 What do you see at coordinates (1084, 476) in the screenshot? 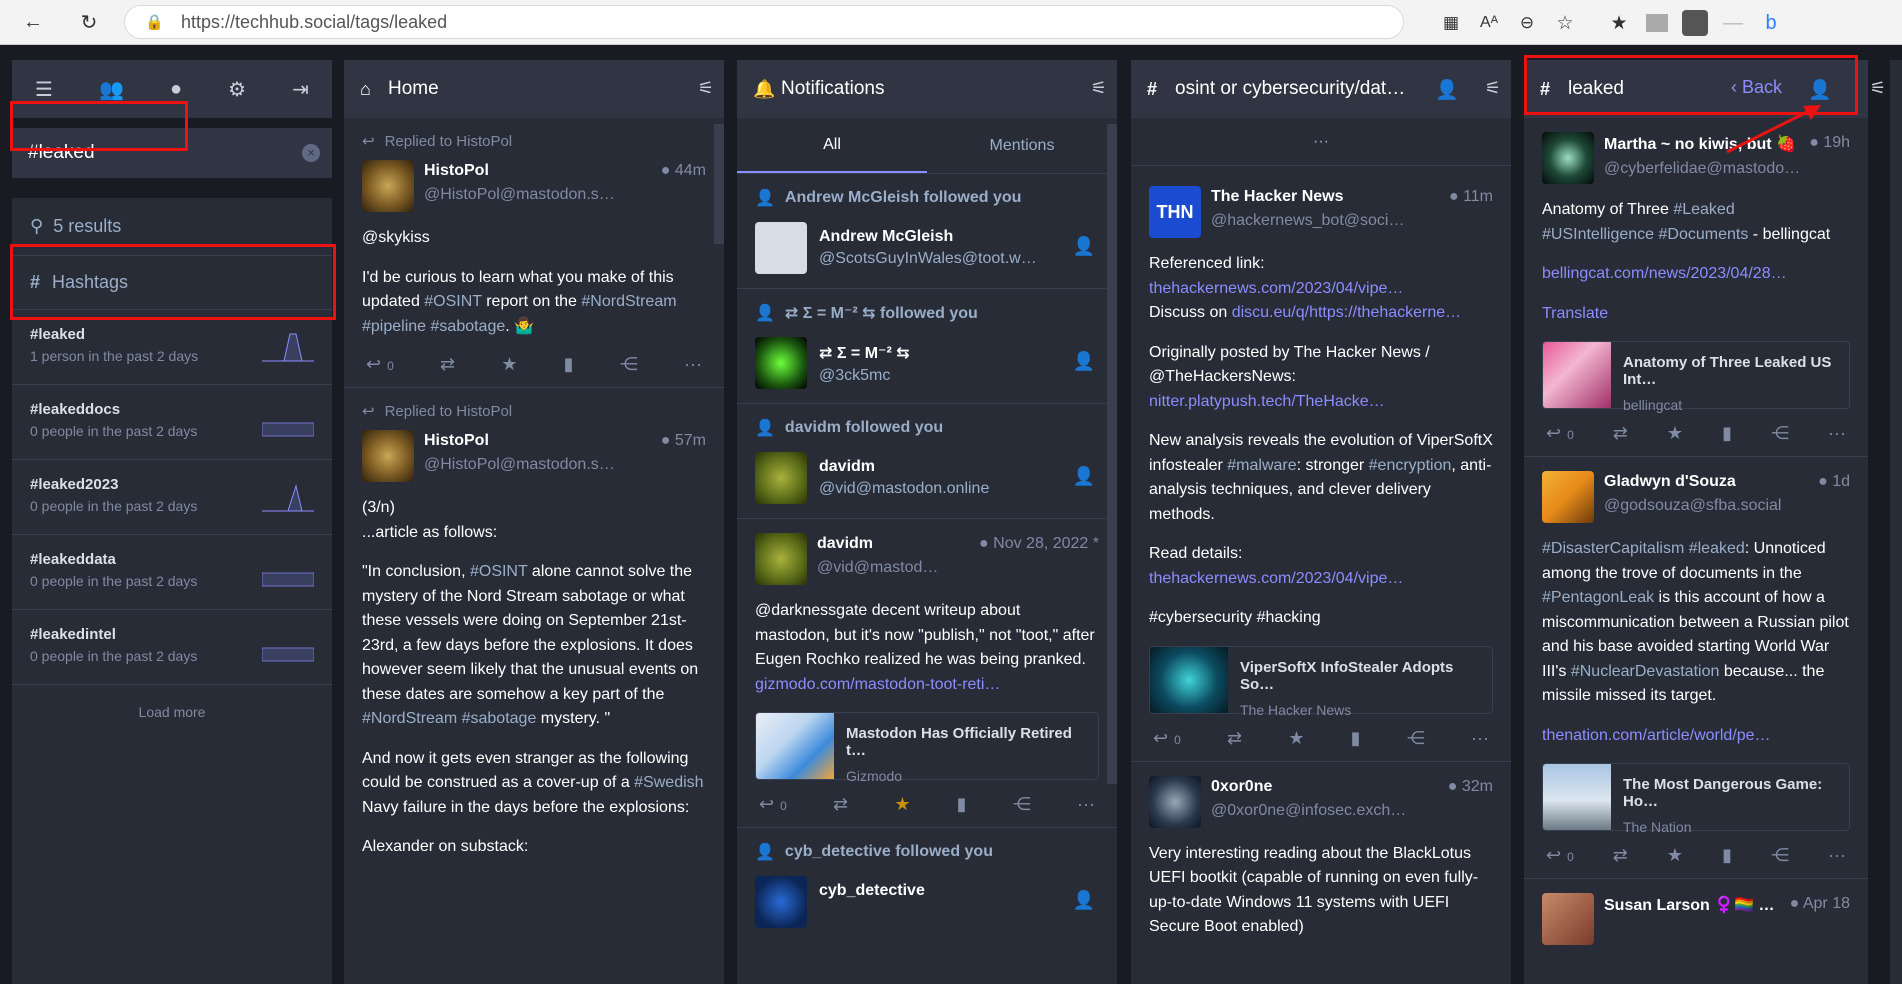
I see `unfollow-button-icon: 👤` at bounding box center [1084, 476].